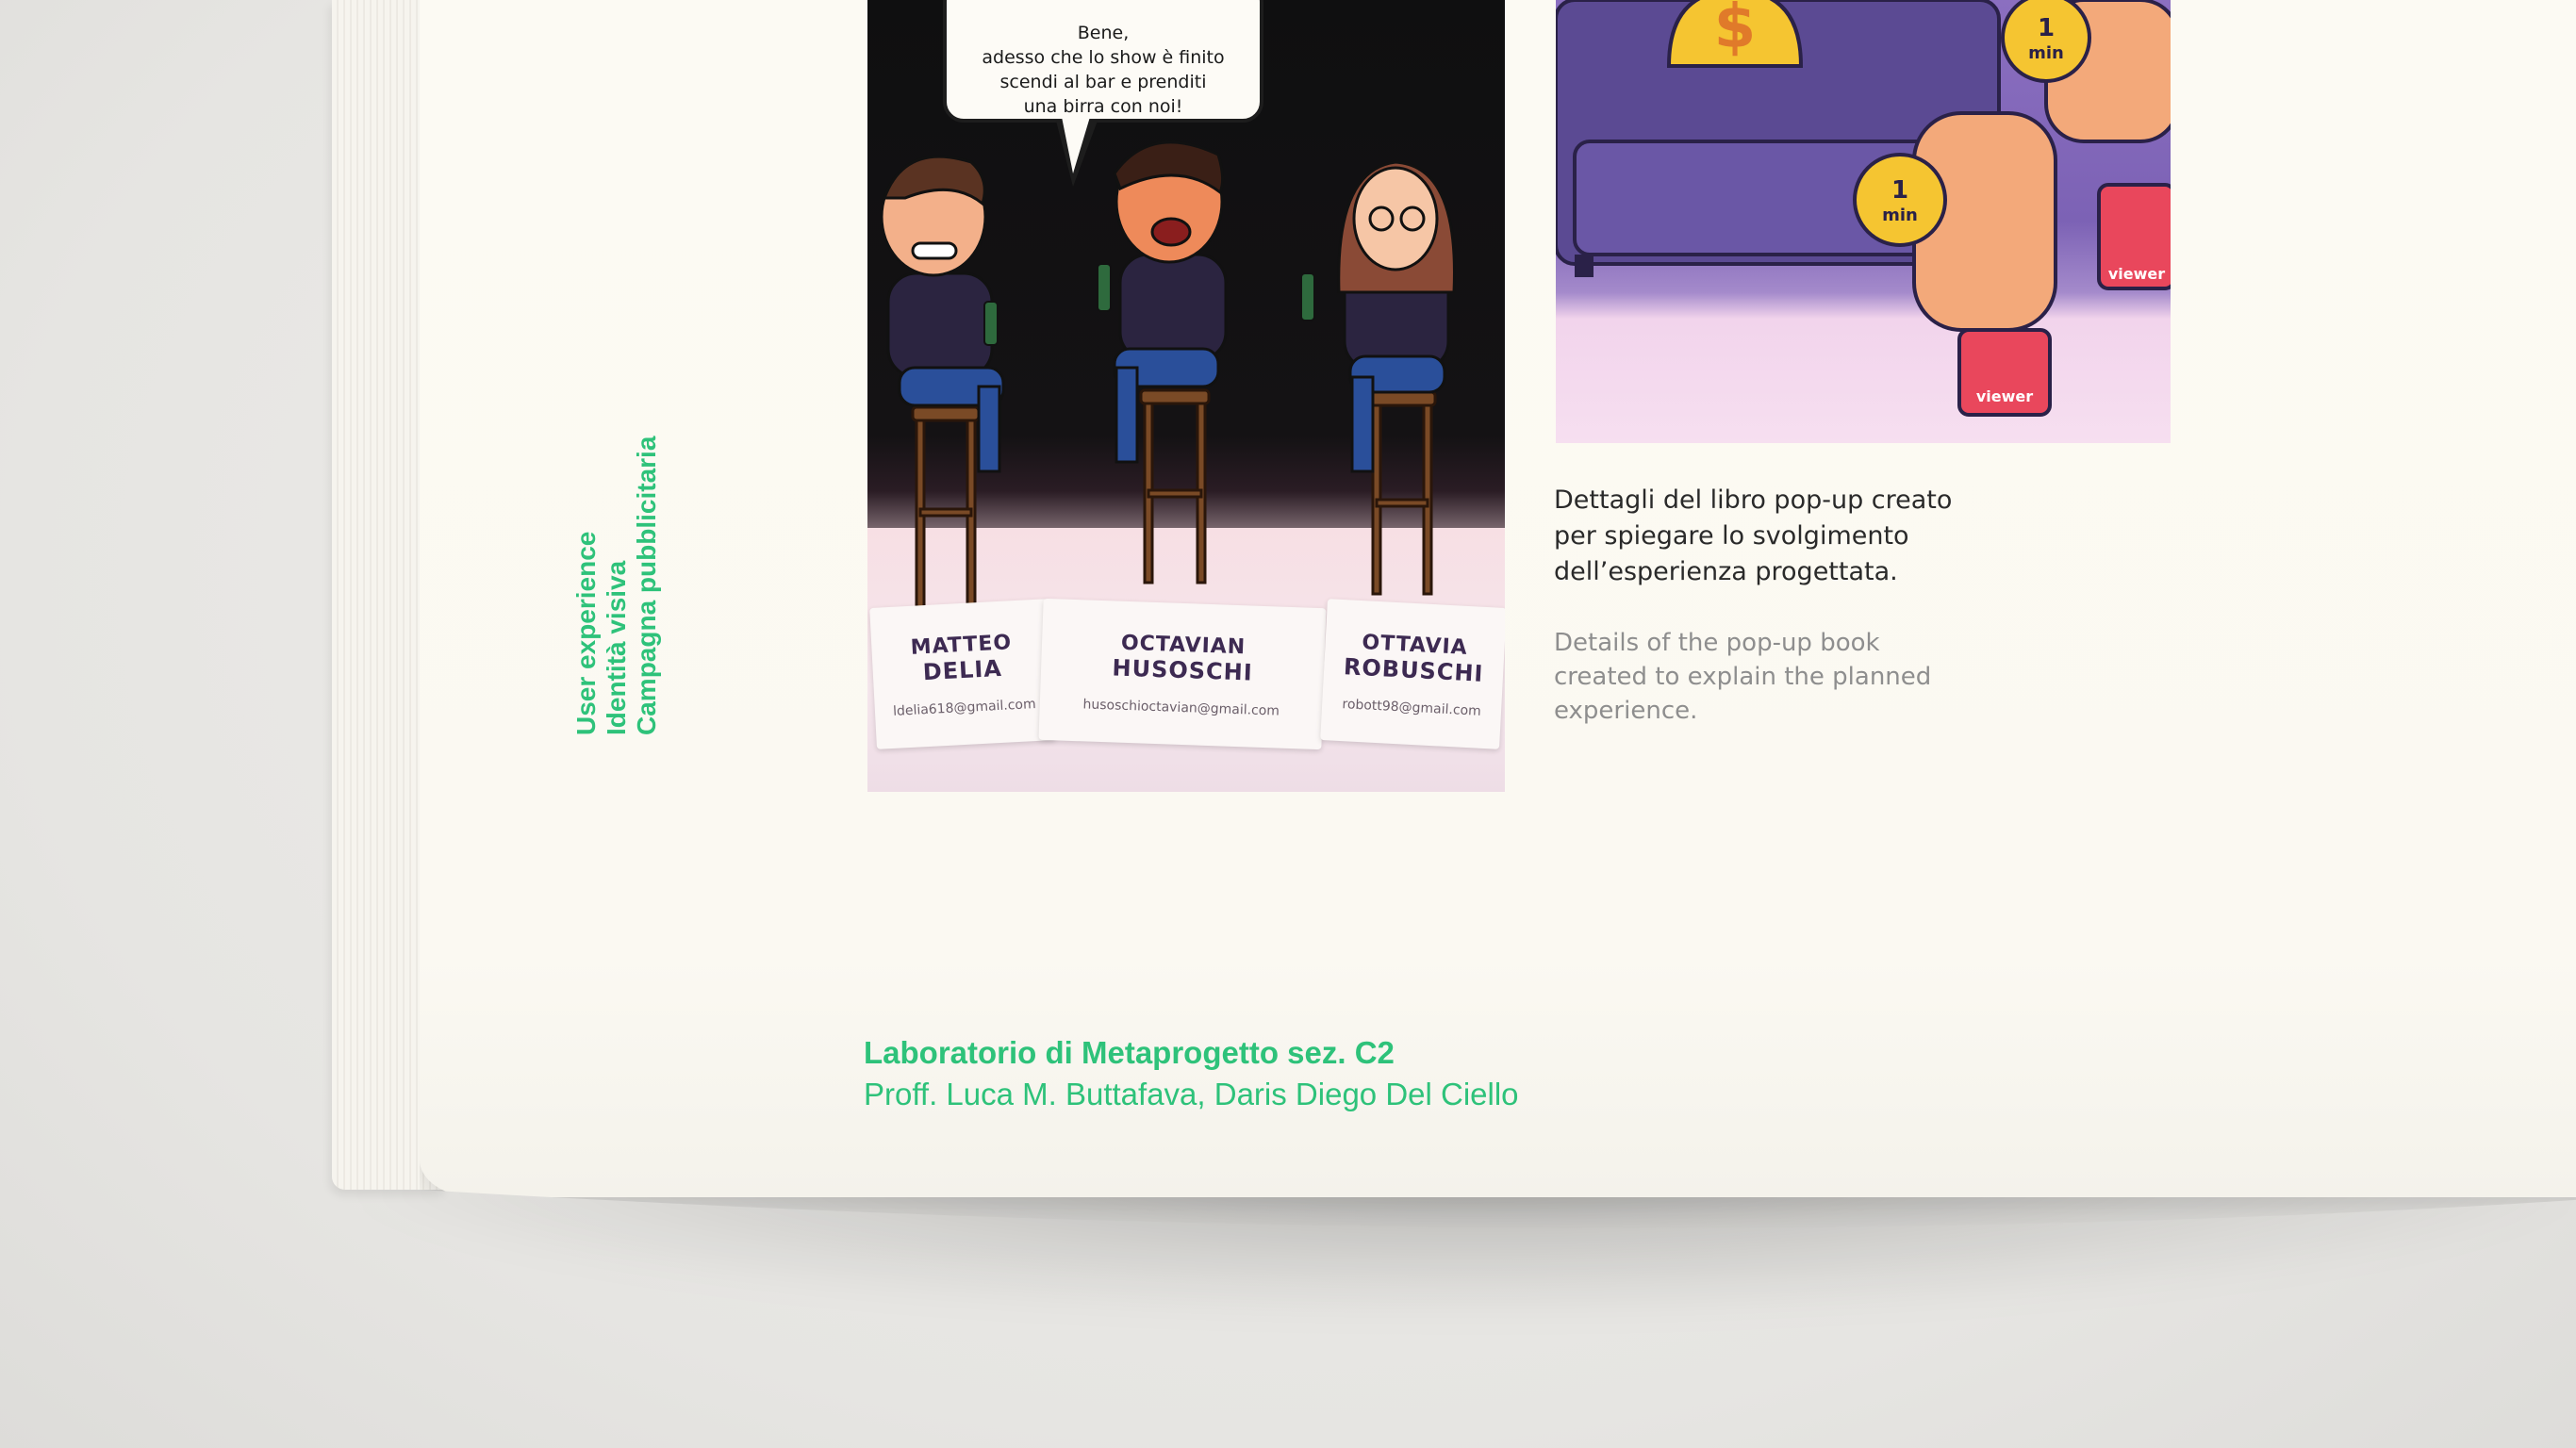 This screenshot has width=2576, height=1448. What do you see at coordinates (1626, 711) in the screenshot?
I see `caption-english-line-3: experience.` at bounding box center [1626, 711].